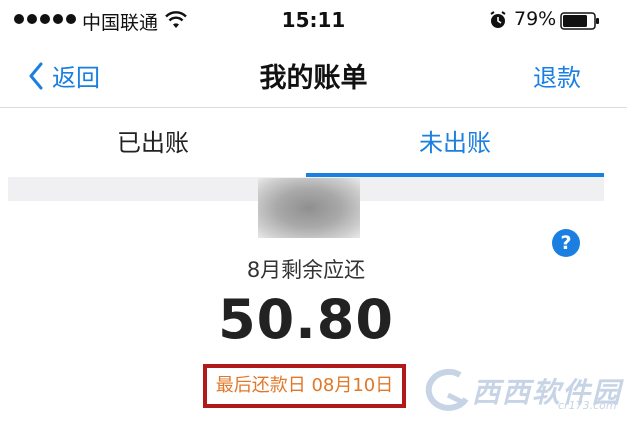  What do you see at coordinates (566, 243) in the screenshot?
I see `help-icon: ?` at bounding box center [566, 243].